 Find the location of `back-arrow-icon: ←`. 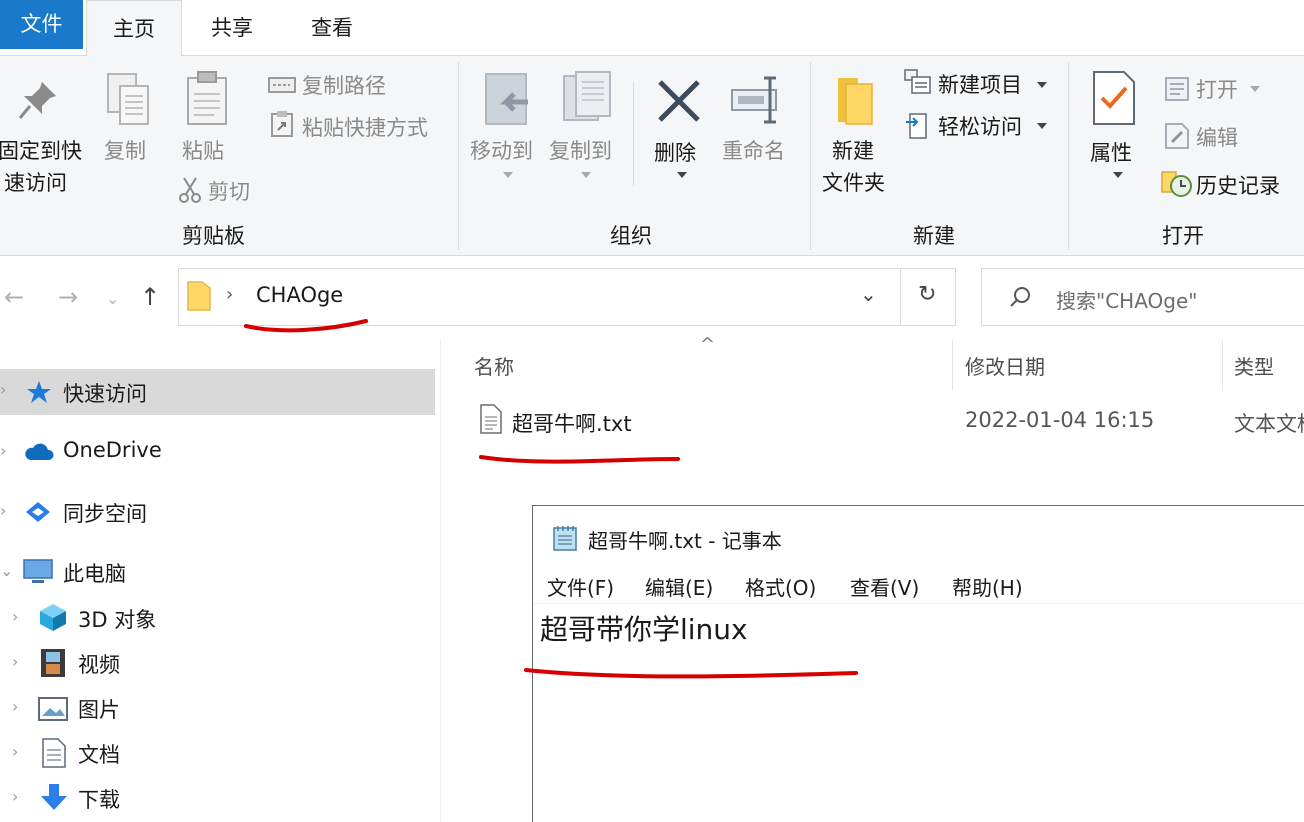

back-arrow-icon: ← is located at coordinates (14, 297).